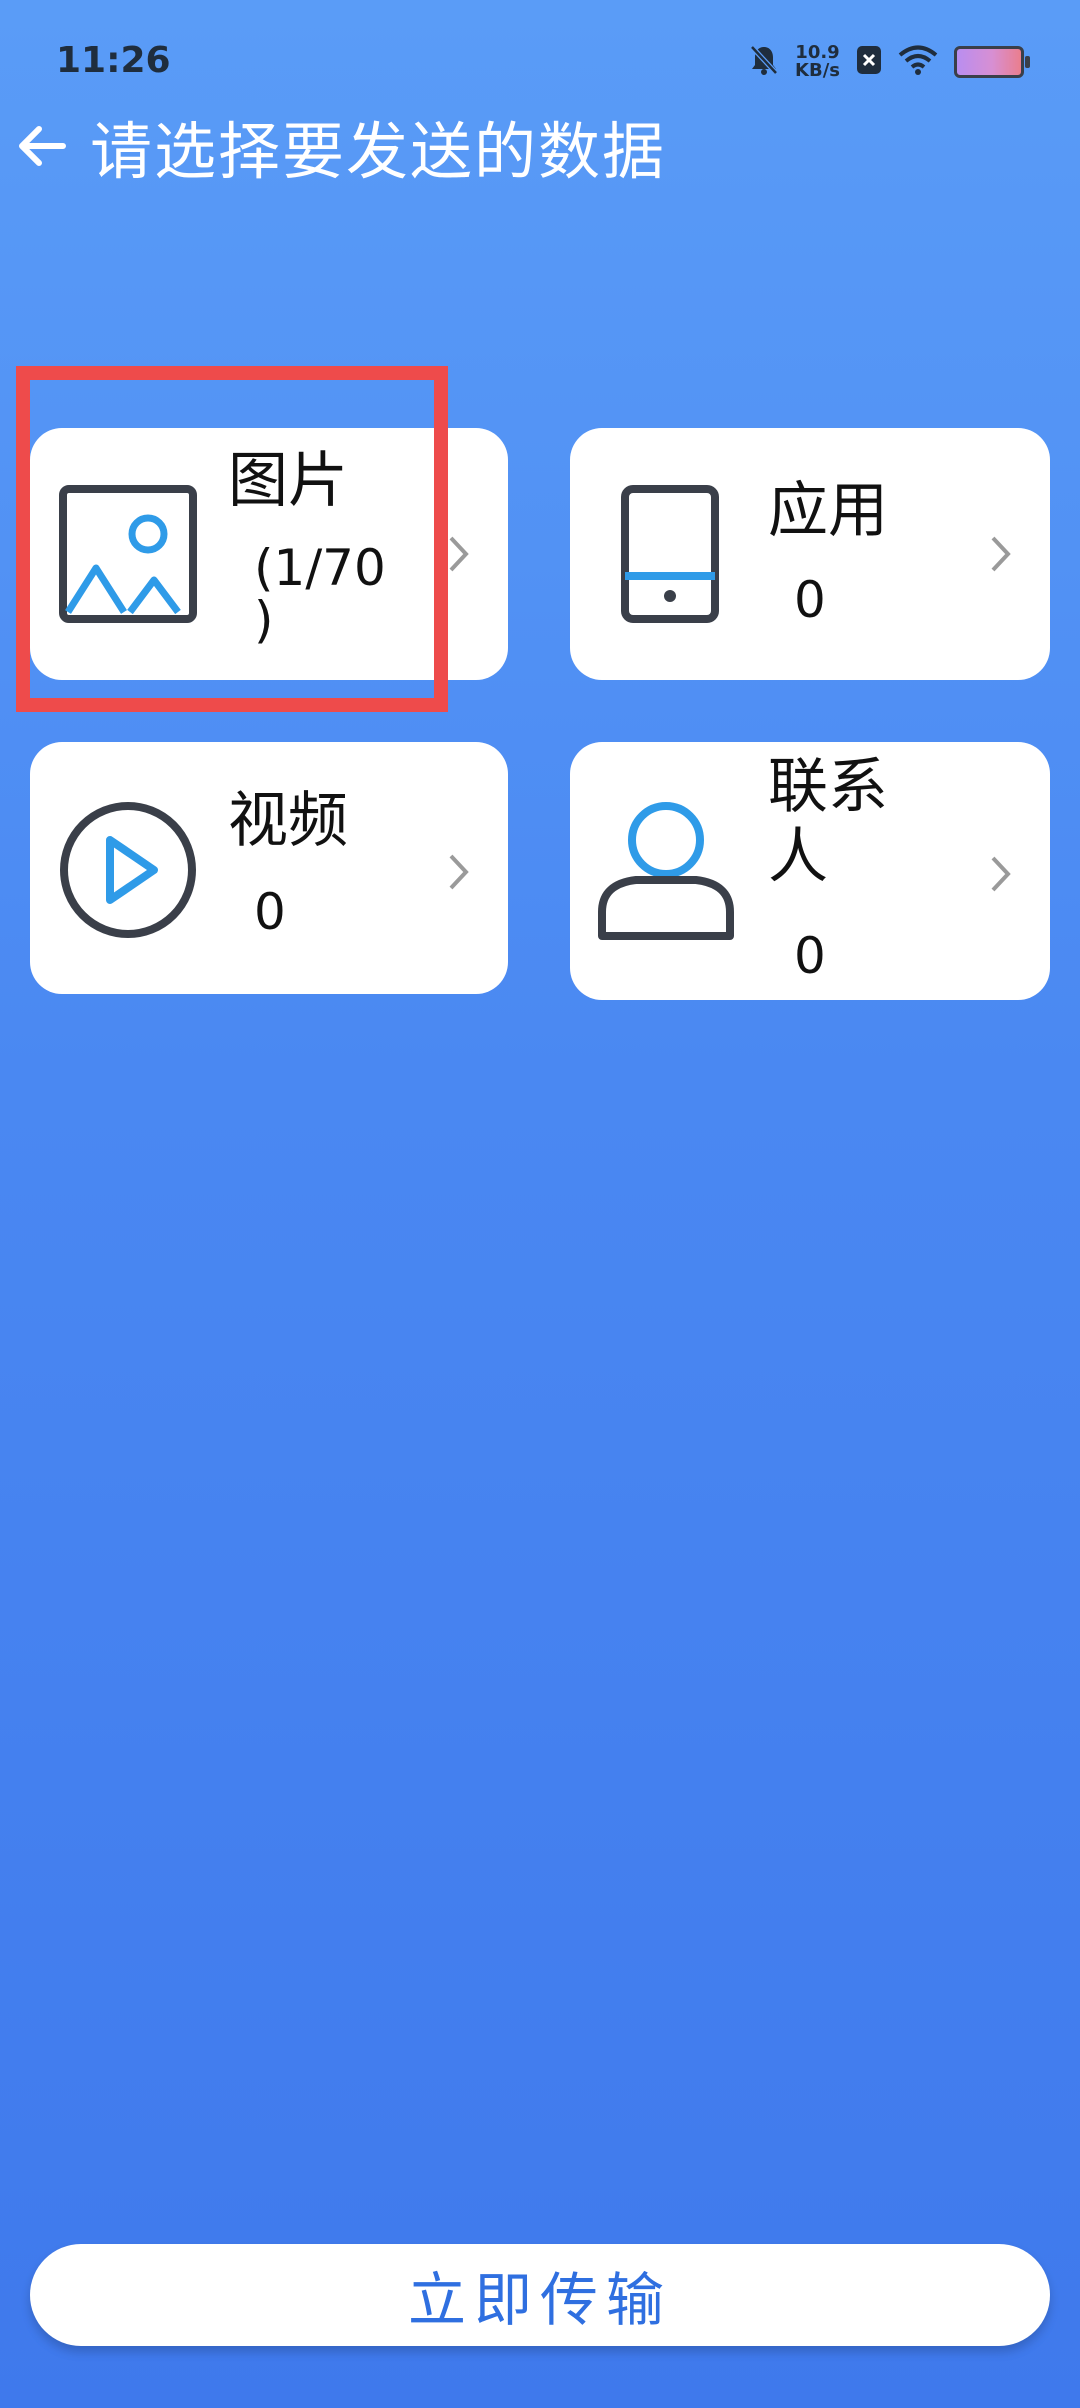 The image size is (1080, 2408). What do you see at coordinates (128, 872) in the screenshot?
I see `play-icon` at bounding box center [128, 872].